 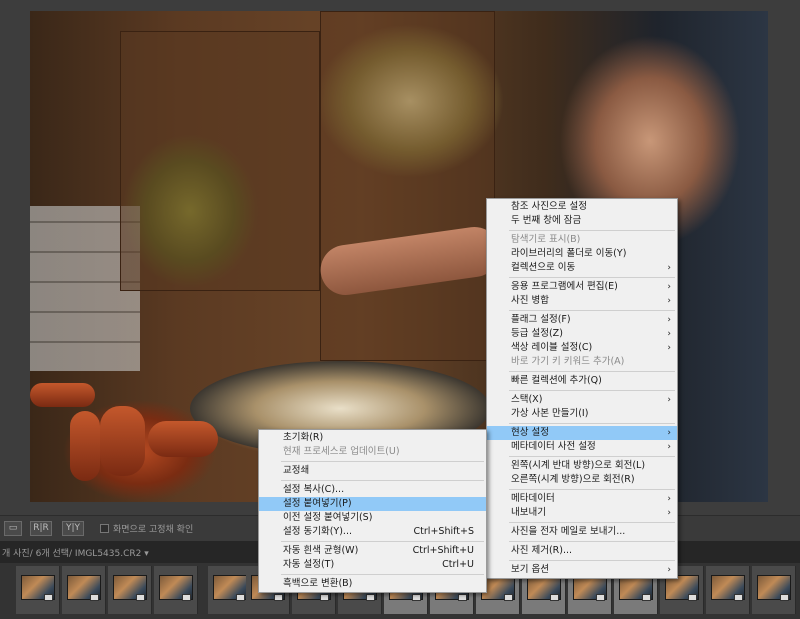 I want to click on menu-item: 색상 레이블 설정(C) ›, so click(x=582, y=348).